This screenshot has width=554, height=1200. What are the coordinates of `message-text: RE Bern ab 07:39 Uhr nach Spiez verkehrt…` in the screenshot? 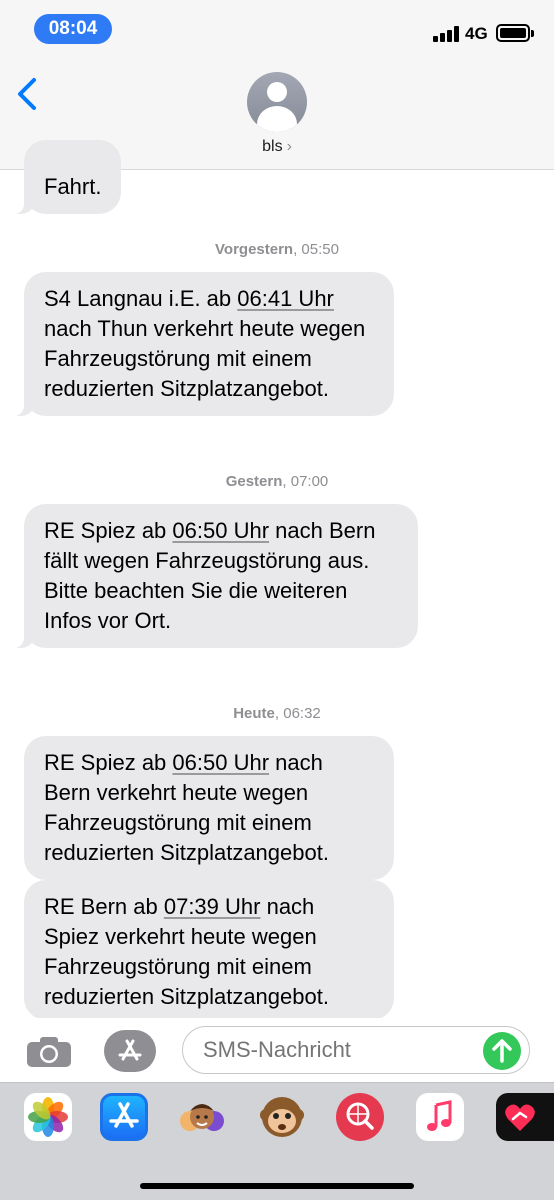 It's located at (186, 951).